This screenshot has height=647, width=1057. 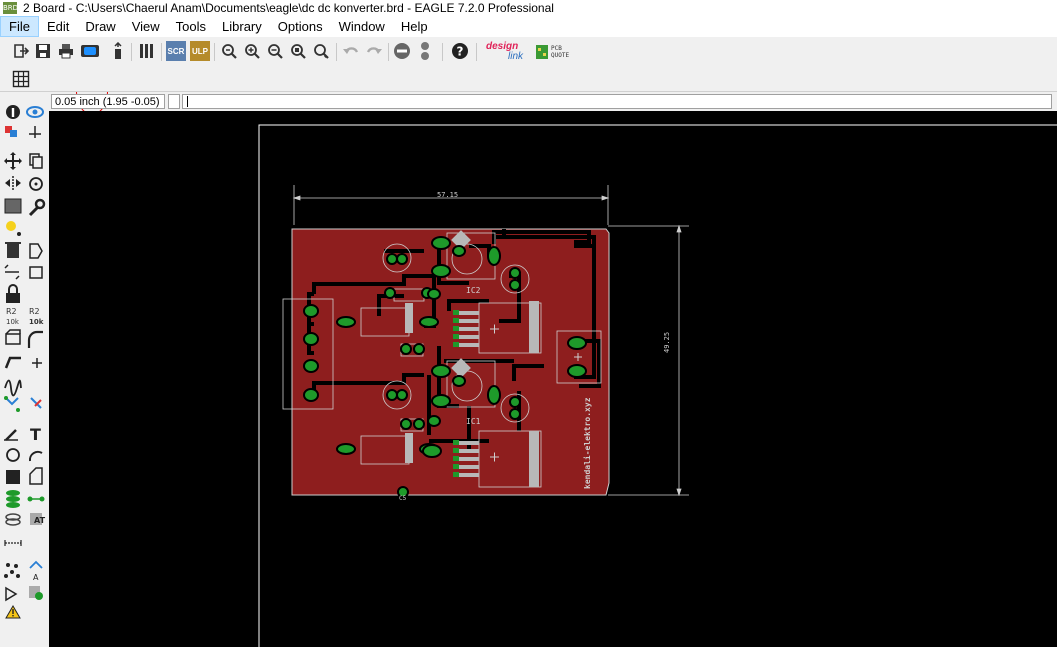 What do you see at coordinates (300, 26) in the screenshot?
I see `menu-options: Options` at bounding box center [300, 26].